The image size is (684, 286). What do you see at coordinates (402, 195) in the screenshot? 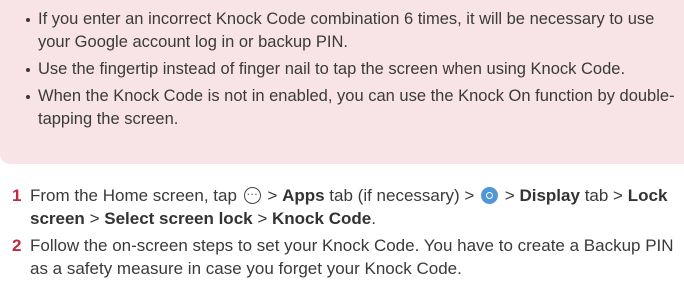
I see `step-text: tab (if necessary) >` at bounding box center [402, 195].